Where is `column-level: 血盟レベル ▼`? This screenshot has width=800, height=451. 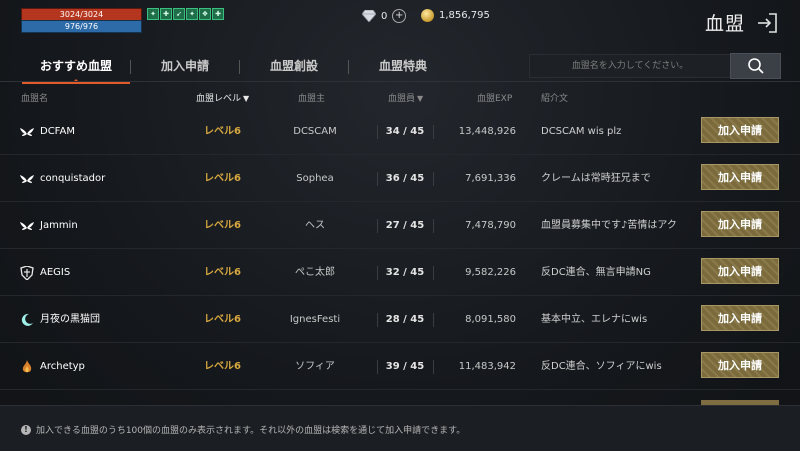 column-level: 血盟レベル ▼ is located at coordinates (222, 97).